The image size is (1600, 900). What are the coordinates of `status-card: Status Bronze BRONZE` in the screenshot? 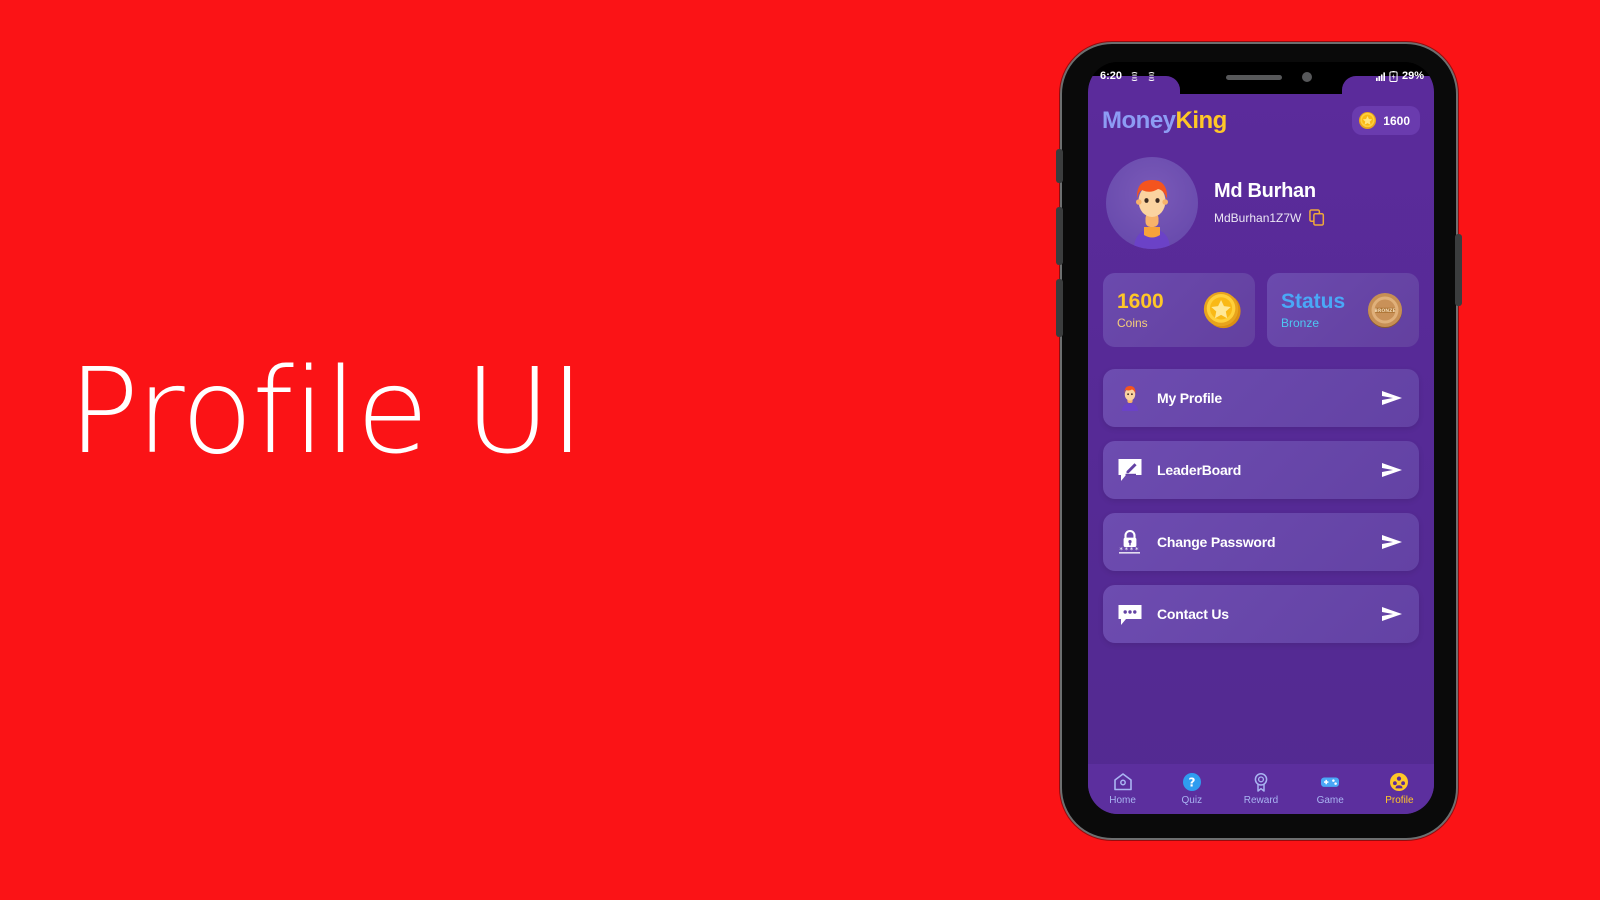 It's located at (1343, 310).